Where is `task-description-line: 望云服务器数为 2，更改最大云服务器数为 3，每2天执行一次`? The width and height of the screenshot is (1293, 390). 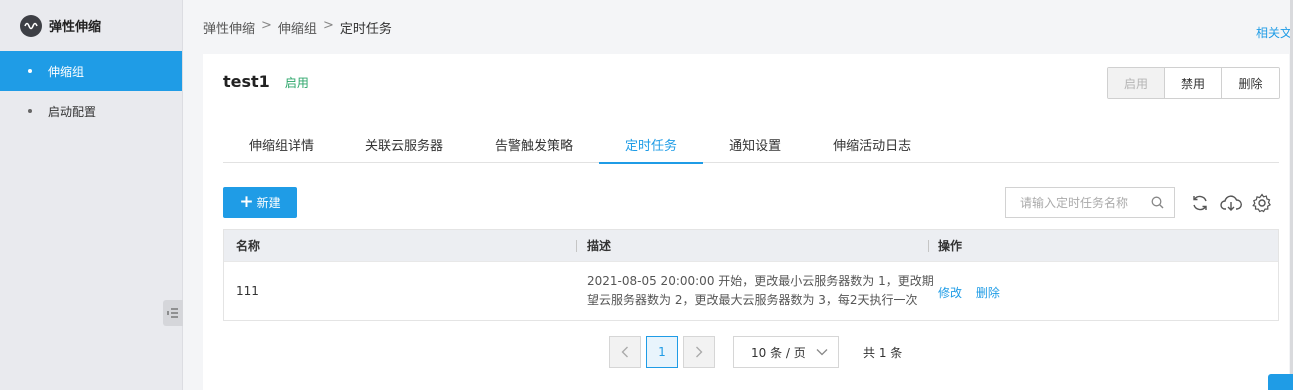
task-description-line: 望云服务器数为 2，更改最大云服务器数为 3，每2天执行一次 is located at coordinates (752, 300).